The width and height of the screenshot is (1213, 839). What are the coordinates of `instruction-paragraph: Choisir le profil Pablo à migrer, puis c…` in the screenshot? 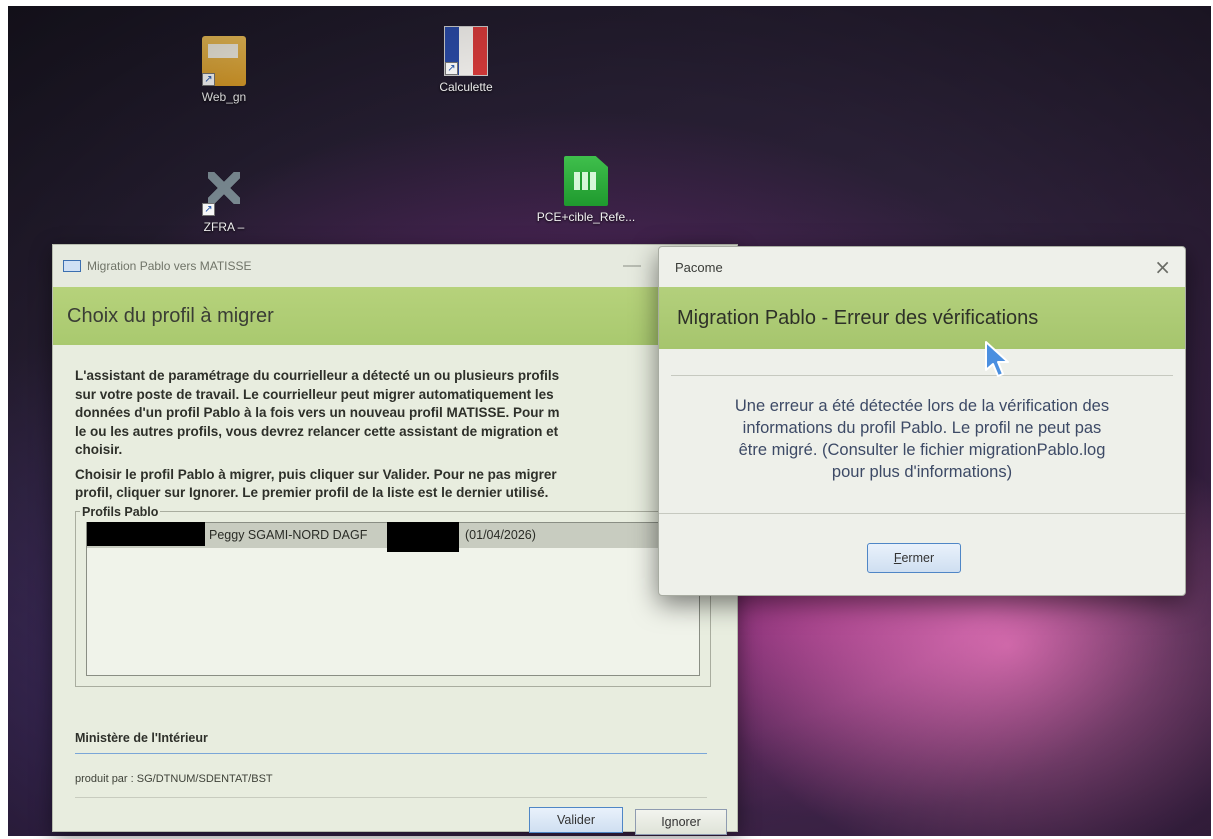 It's located at (396, 484).